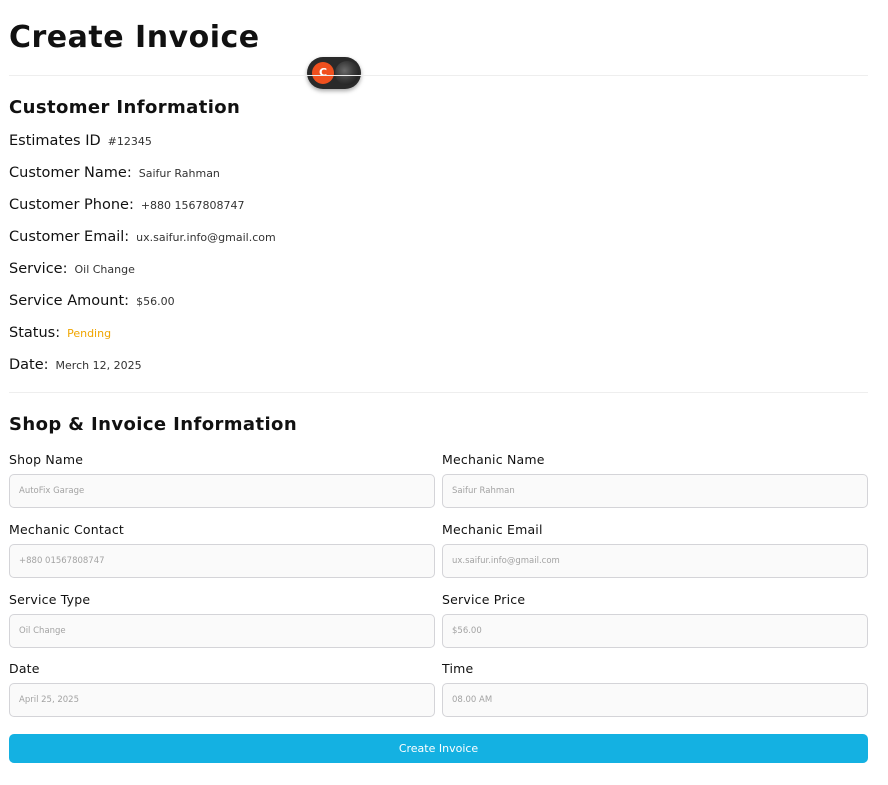  Describe the element at coordinates (72, 269) in the screenshot. I see `service-row: Service: Oil Change` at that location.